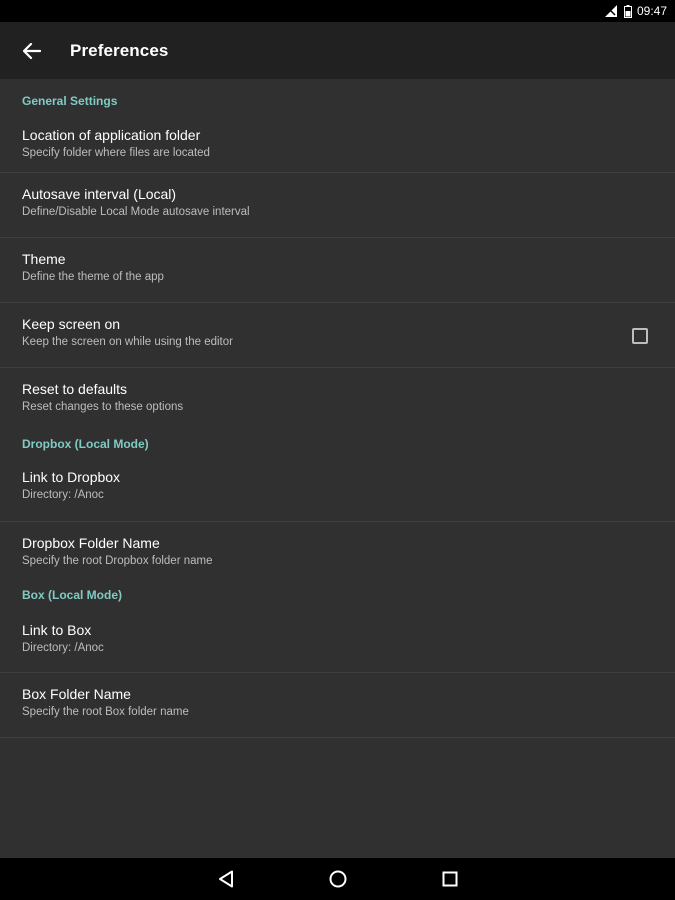  I want to click on pref-title: Keep screen on, so click(71, 324).